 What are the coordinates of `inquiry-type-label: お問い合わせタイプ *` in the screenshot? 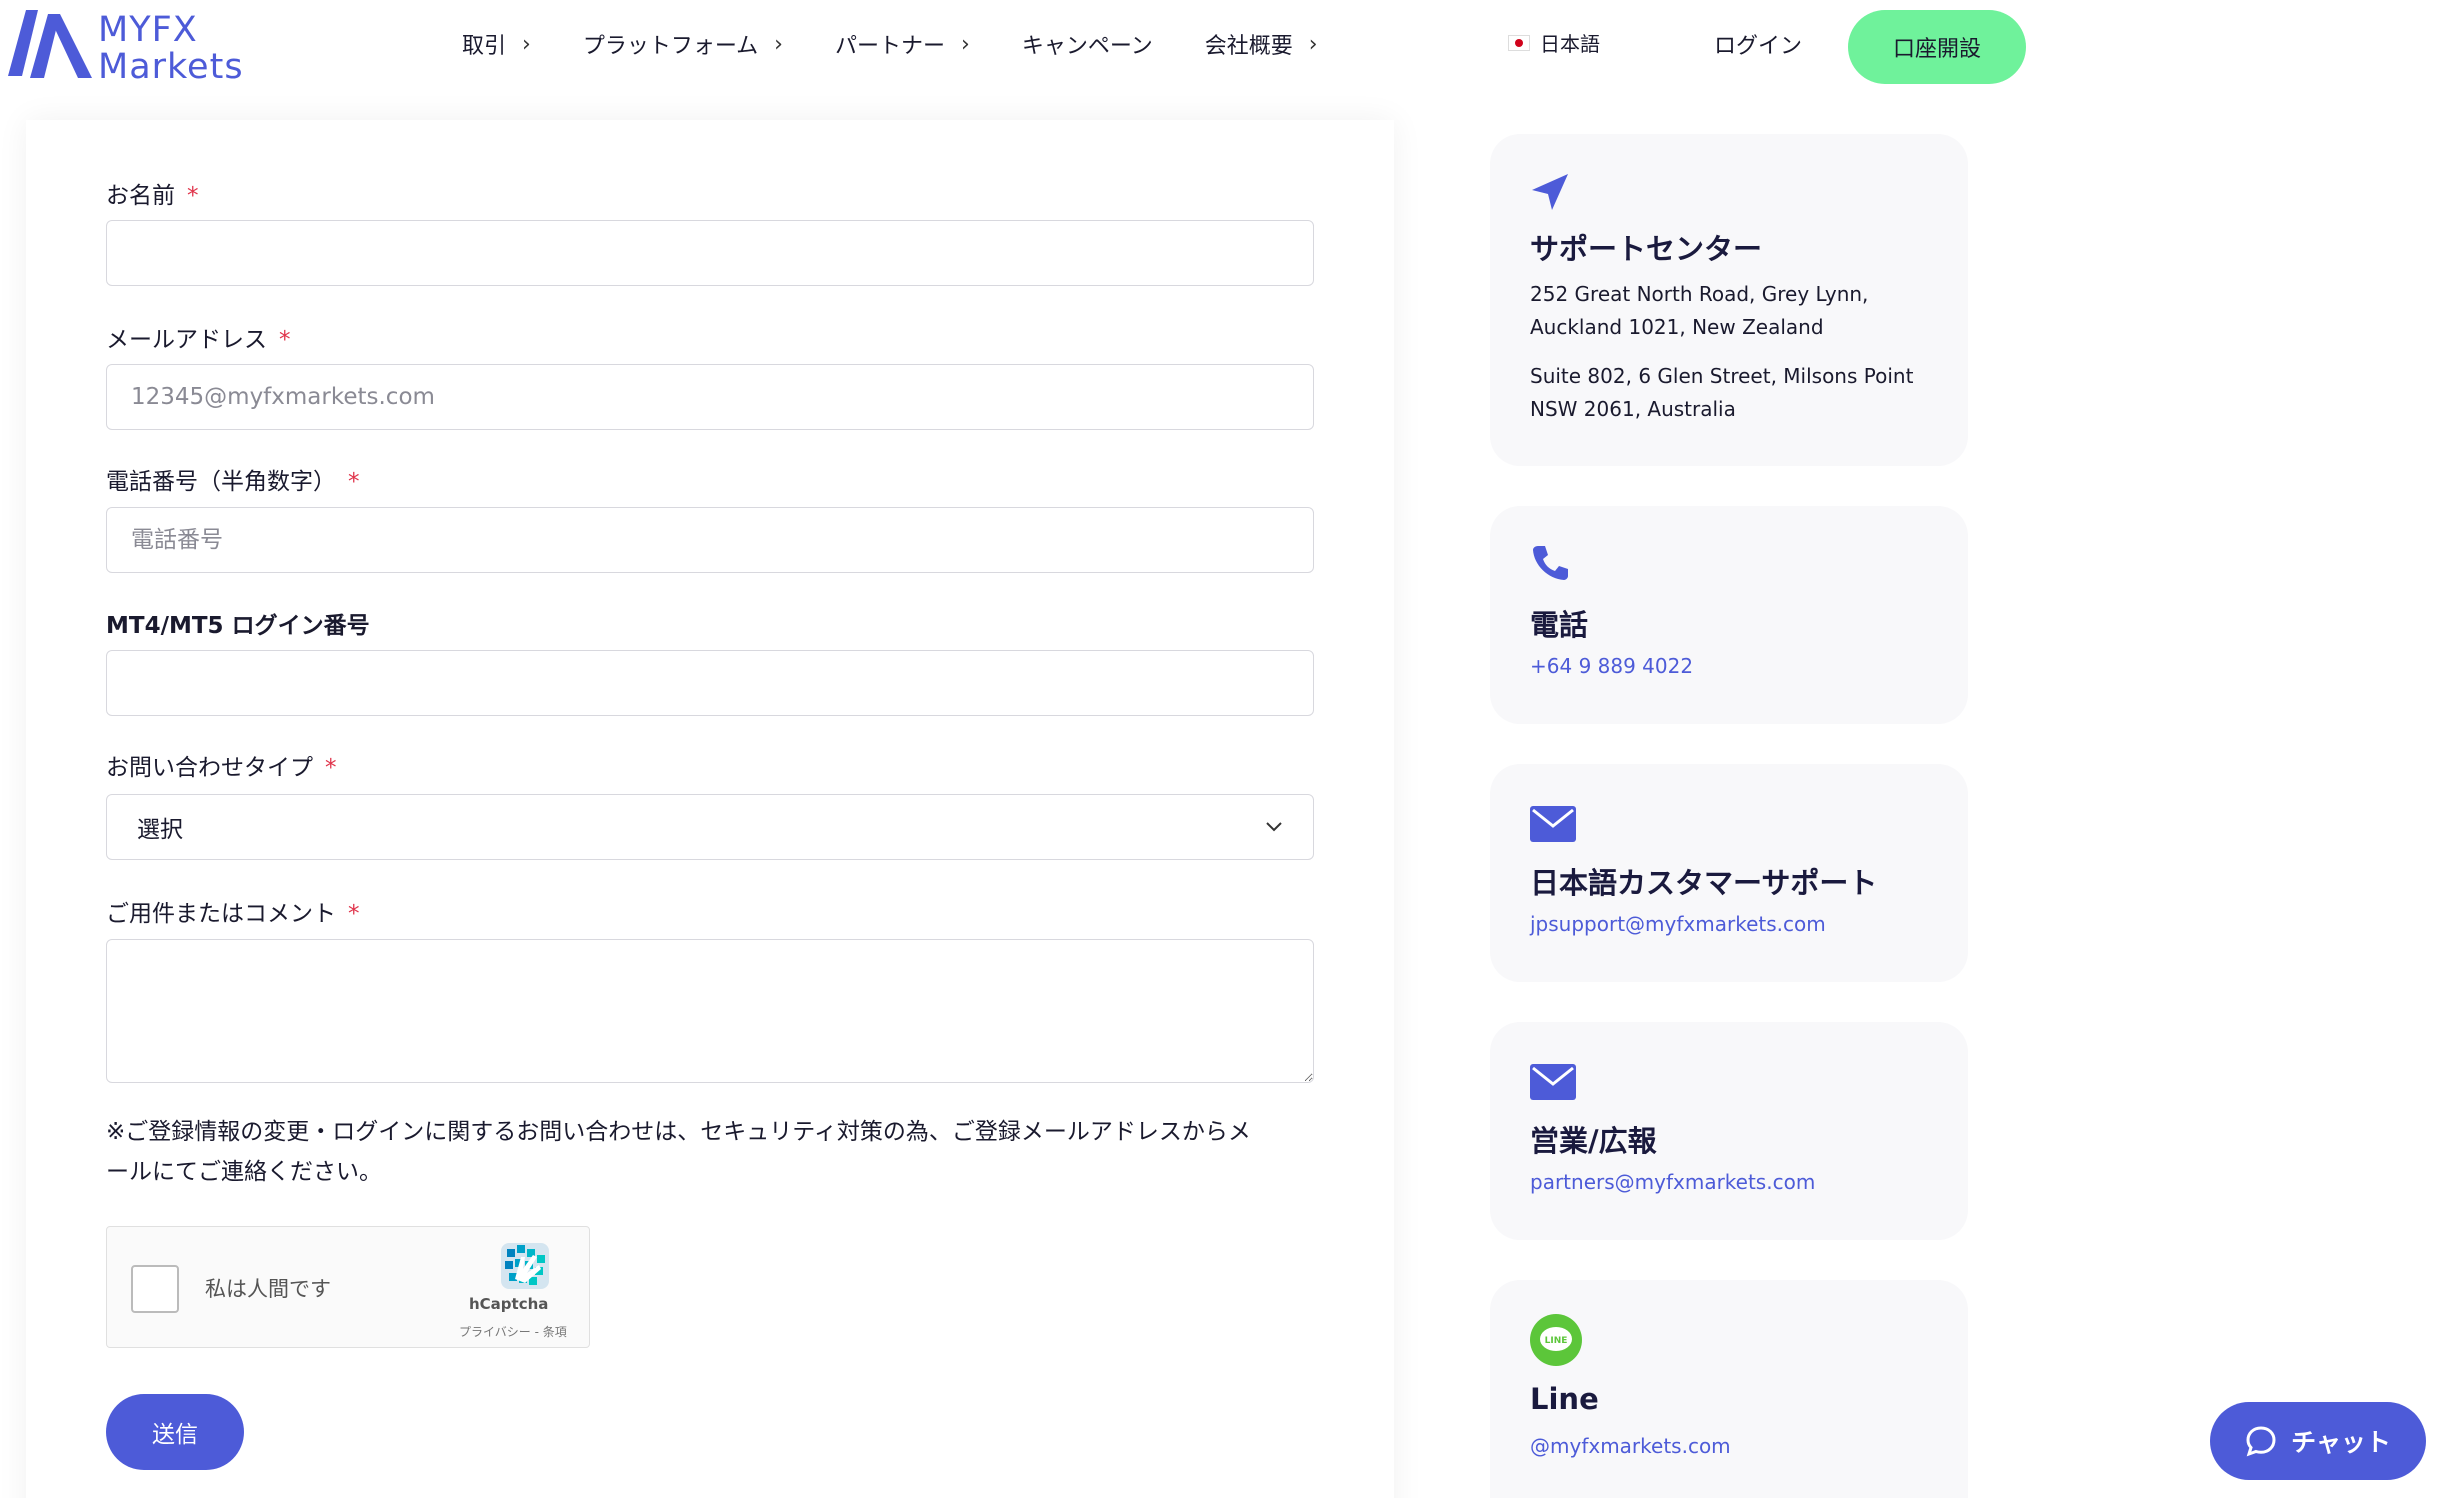 It's located at (221, 765).